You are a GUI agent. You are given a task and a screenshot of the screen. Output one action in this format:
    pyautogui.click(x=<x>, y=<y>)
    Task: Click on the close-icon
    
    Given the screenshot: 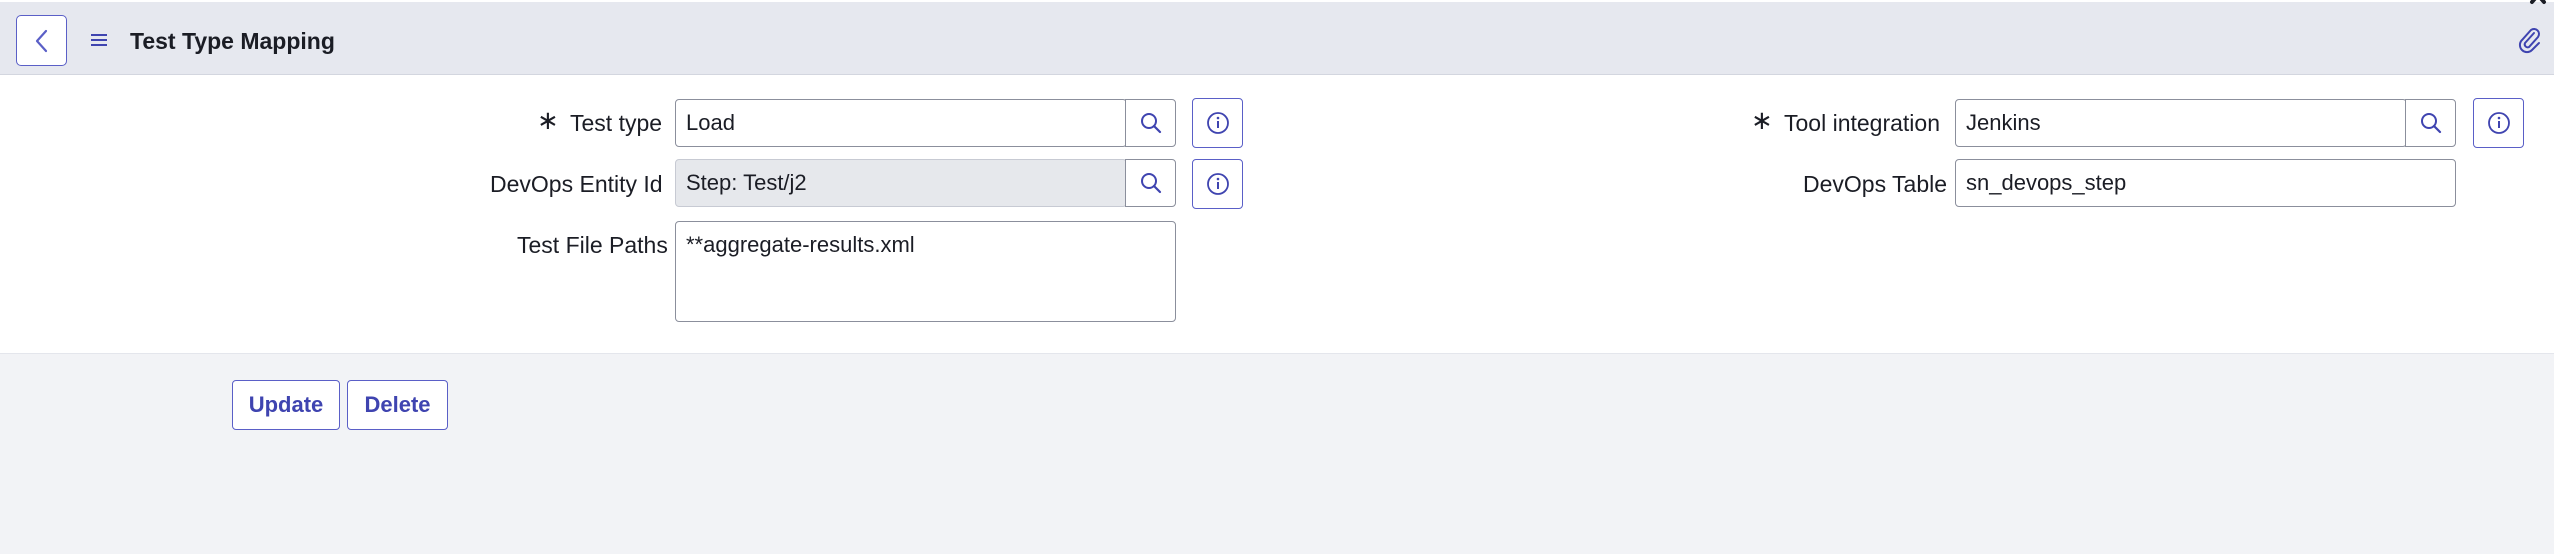 What is the action you would take?
    pyautogui.click(x=2540, y=6)
    